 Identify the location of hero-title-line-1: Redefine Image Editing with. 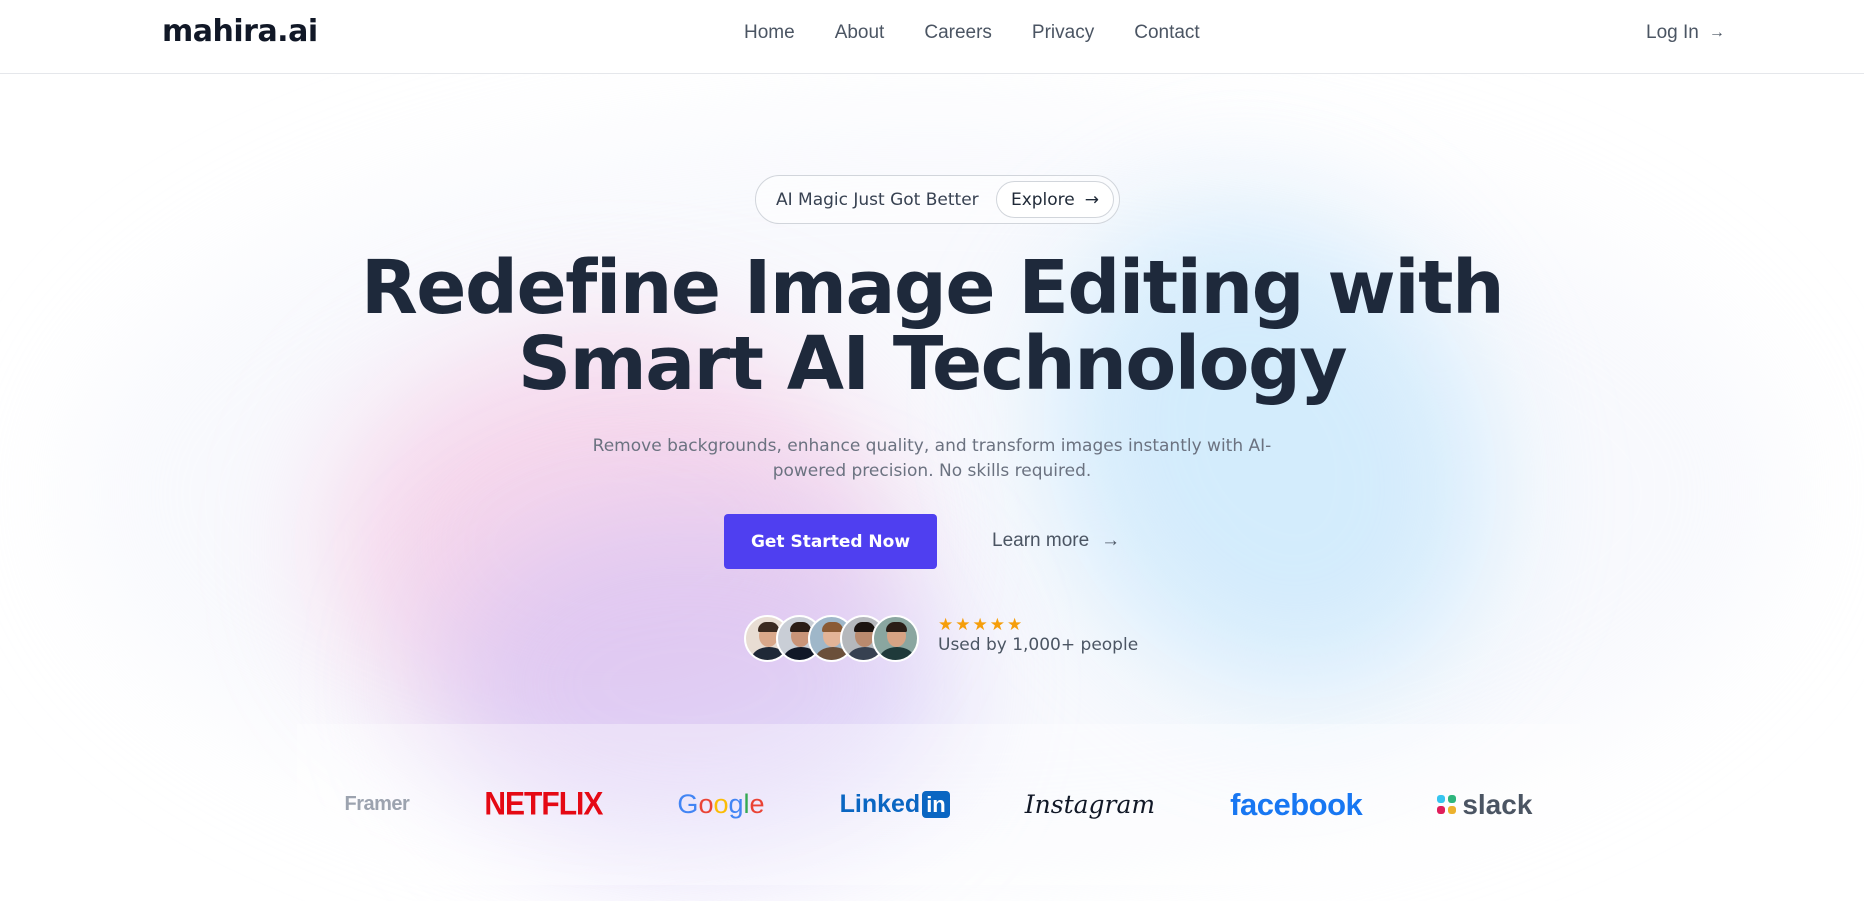
(932, 288).